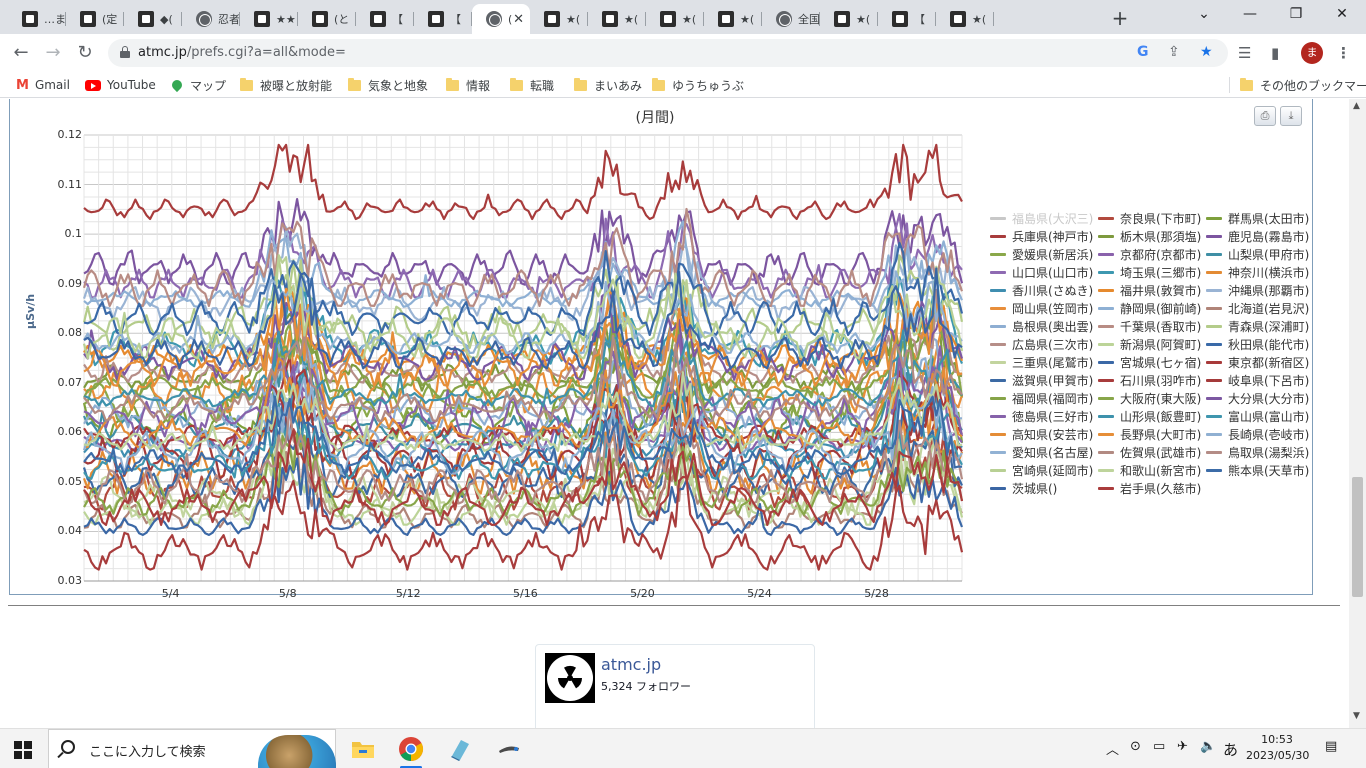 The image size is (1366, 768). What do you see at coordinates (1041, 308) in the screenshot?
I see `legend-item: 岡山県(笠岡市)` at bounding box center [1041, 308].